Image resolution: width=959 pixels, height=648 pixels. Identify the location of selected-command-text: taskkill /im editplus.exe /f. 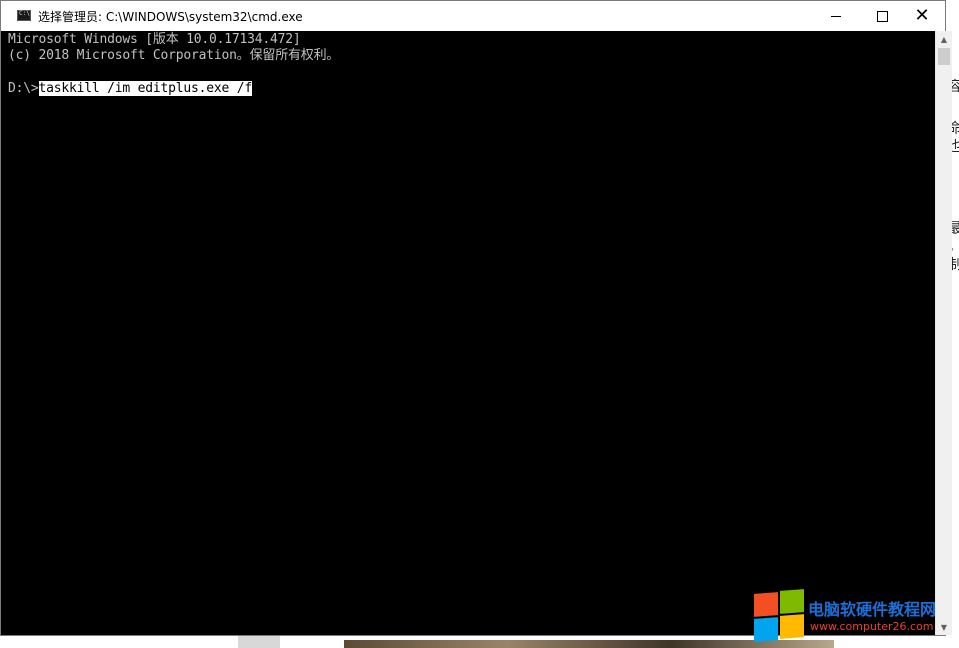
(145, 88).